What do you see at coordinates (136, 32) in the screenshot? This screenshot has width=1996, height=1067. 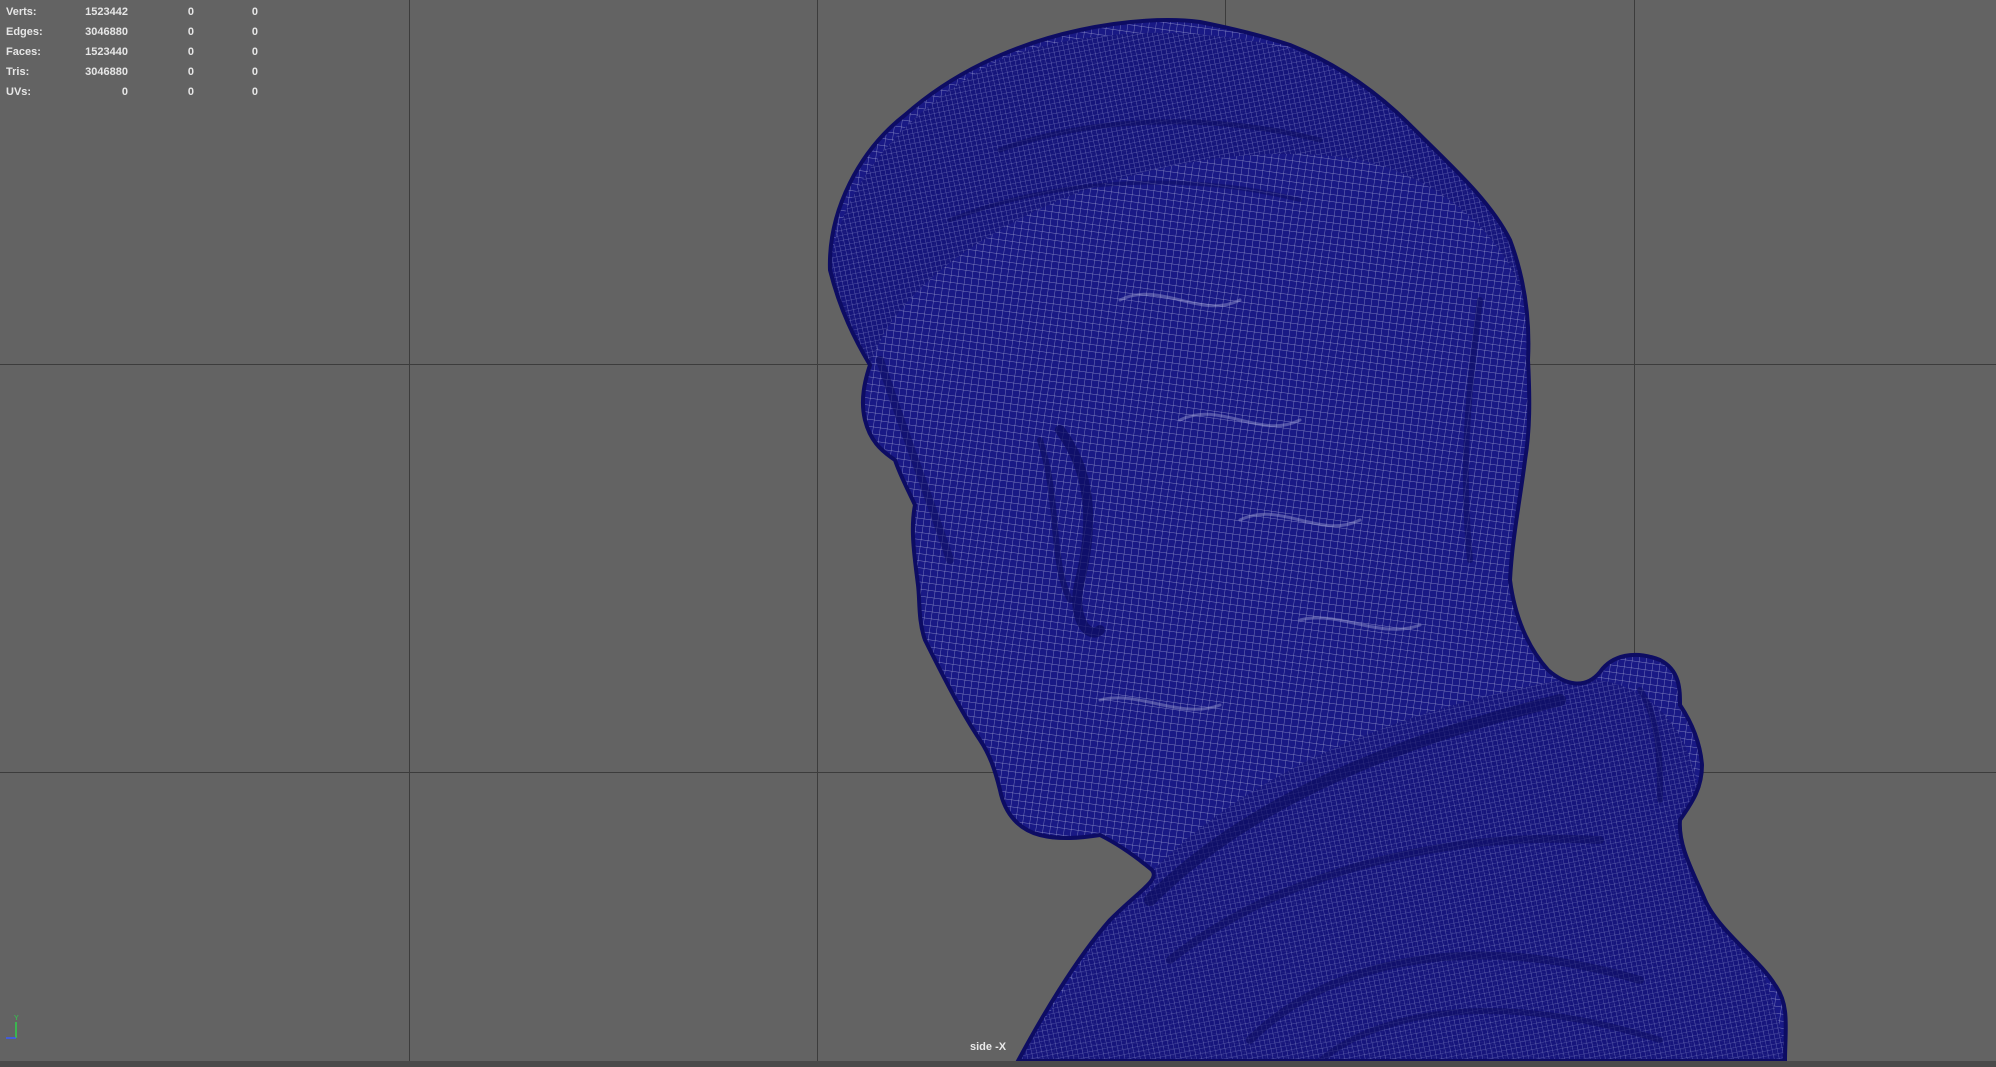 I see `hud-row-edges: Edges: 3046880 0 0` at bounding box center [136, 32].